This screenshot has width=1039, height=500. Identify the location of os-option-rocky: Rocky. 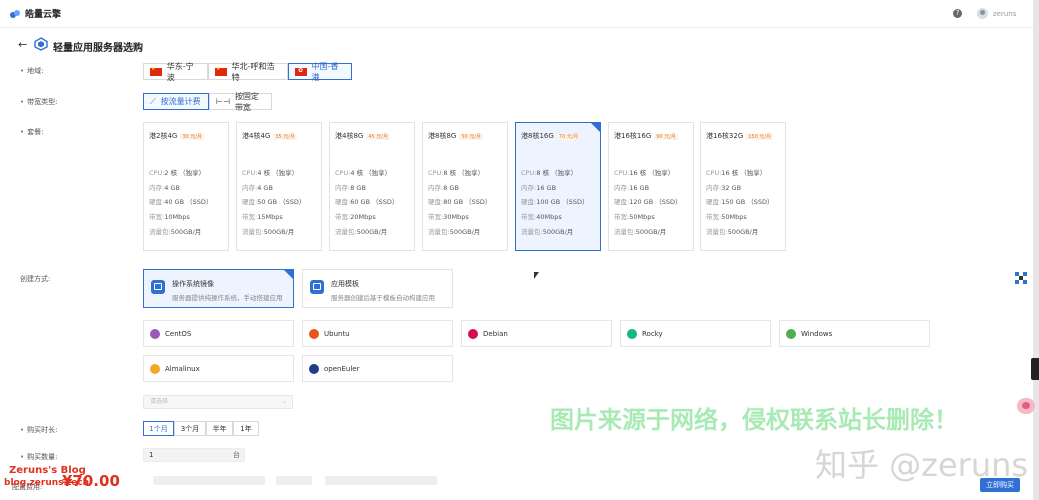
(695, 333).